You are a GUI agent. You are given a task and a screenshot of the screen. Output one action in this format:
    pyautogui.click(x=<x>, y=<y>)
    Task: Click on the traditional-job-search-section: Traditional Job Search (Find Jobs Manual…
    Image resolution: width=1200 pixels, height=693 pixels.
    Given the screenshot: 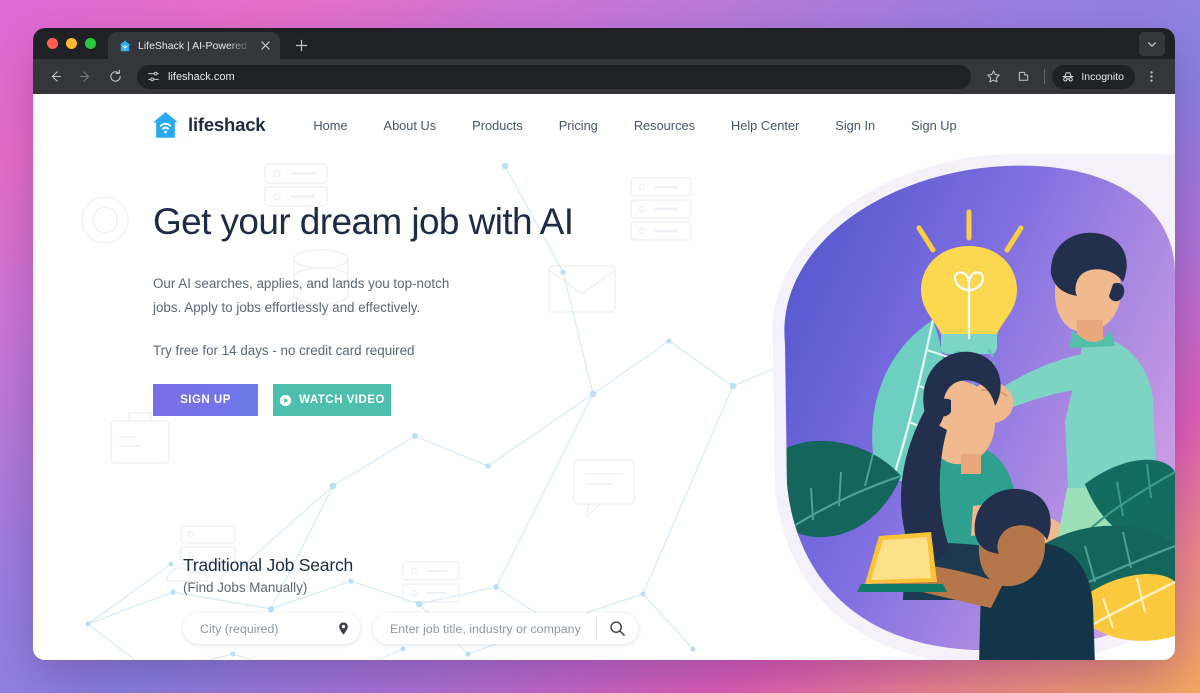 What is the action you would take?
    pyautogui.click(x=410, y=599)
    